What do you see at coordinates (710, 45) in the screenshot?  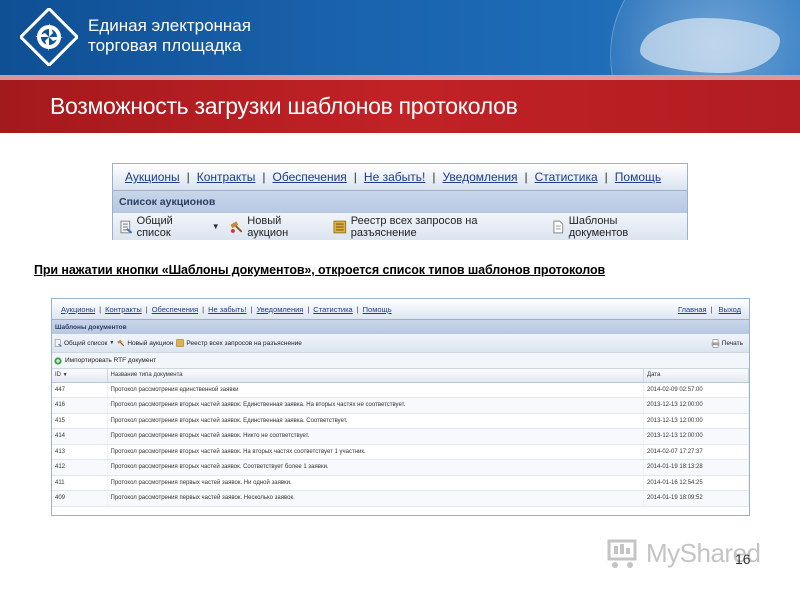 I see `map-graphic` at bounding box center [710, 45].